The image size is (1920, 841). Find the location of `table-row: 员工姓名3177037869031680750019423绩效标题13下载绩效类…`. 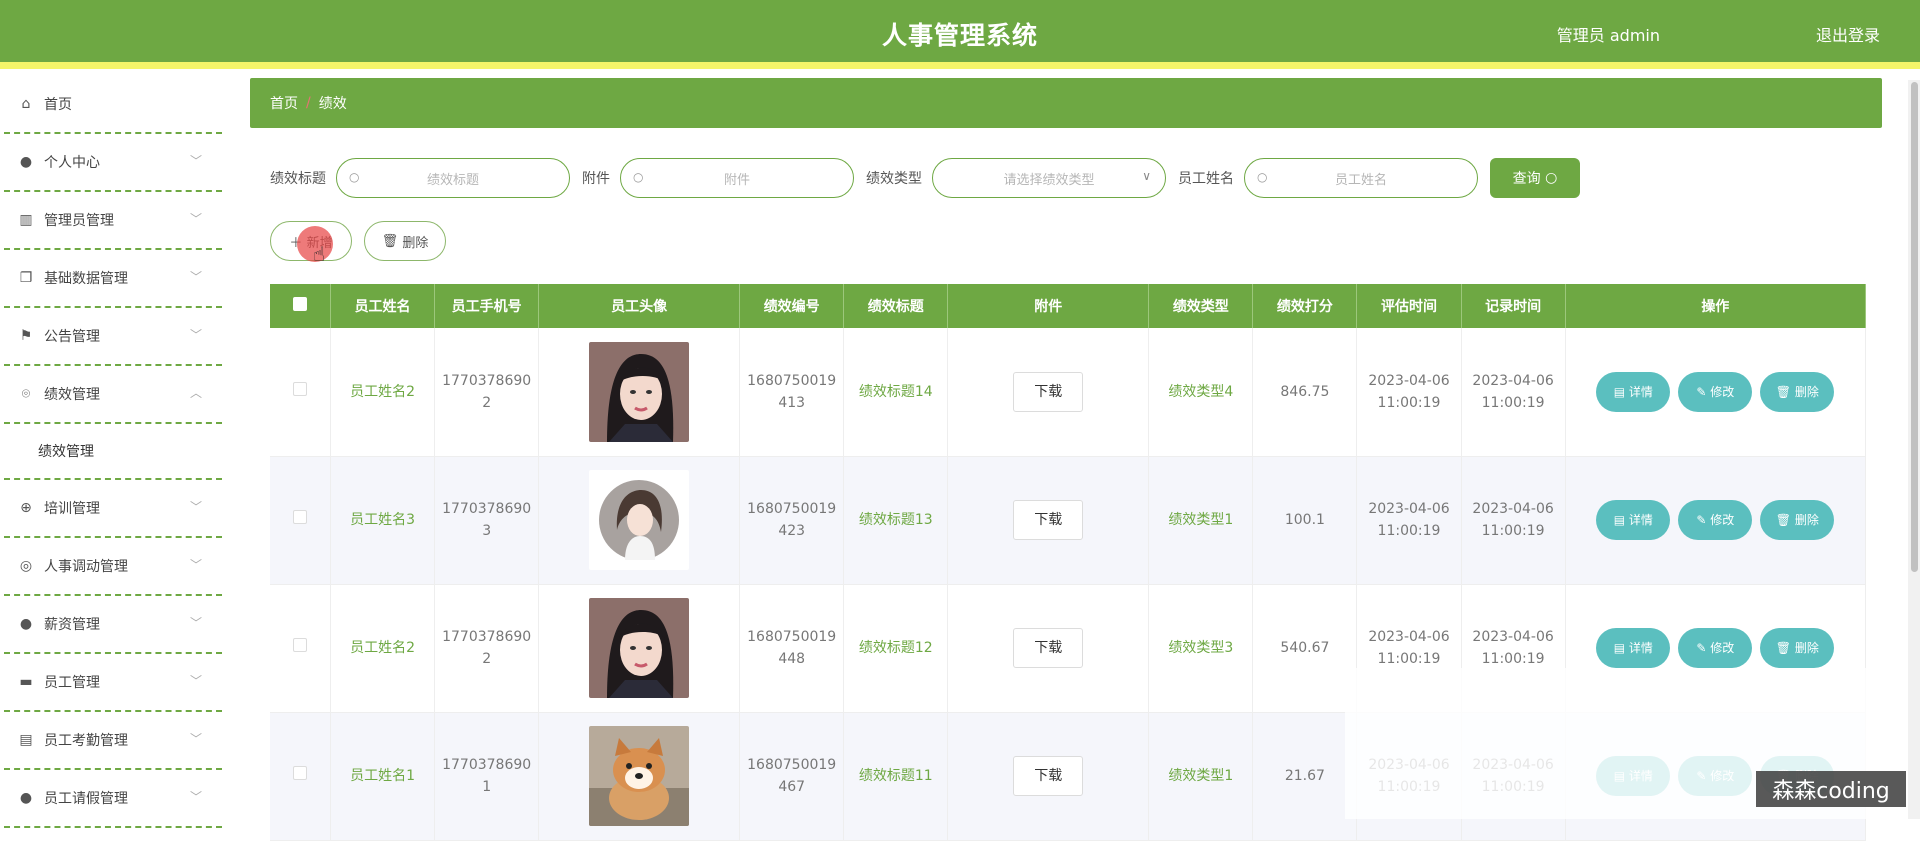

table-row: 员工姓名3177037869031680750019423绩效标题13下载绩效类… is located at coordinates (1068, 520).